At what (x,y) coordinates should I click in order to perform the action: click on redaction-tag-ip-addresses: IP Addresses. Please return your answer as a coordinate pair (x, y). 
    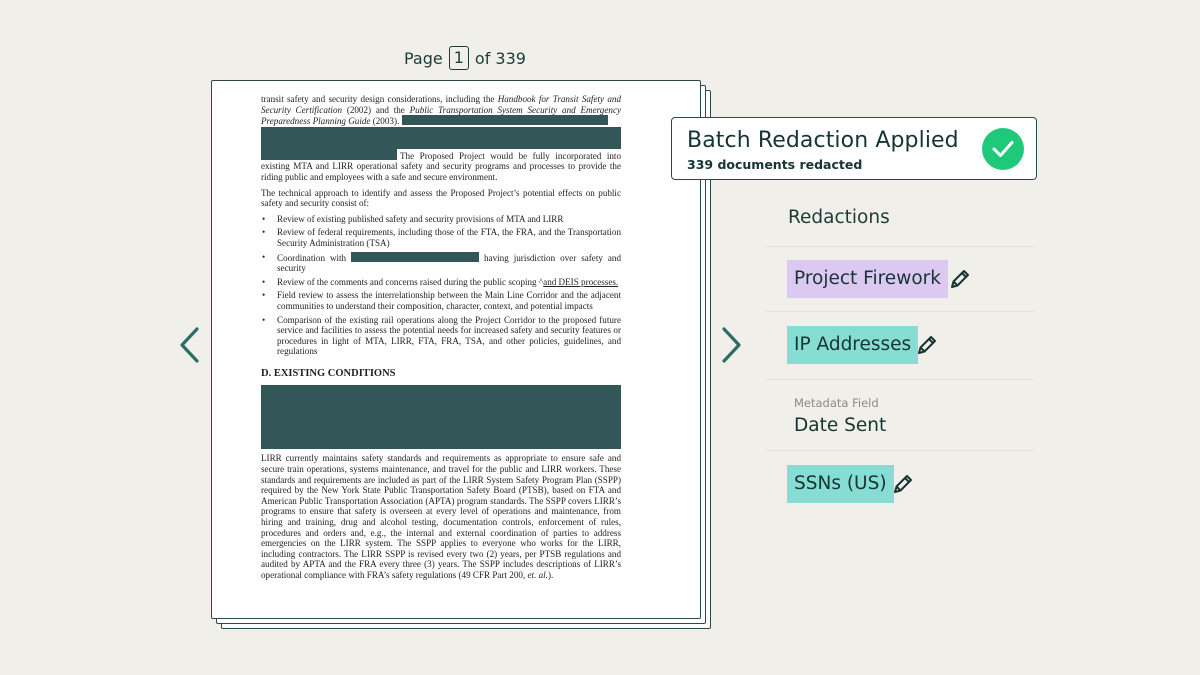
    Looking at the image, I should click on (853, 345).